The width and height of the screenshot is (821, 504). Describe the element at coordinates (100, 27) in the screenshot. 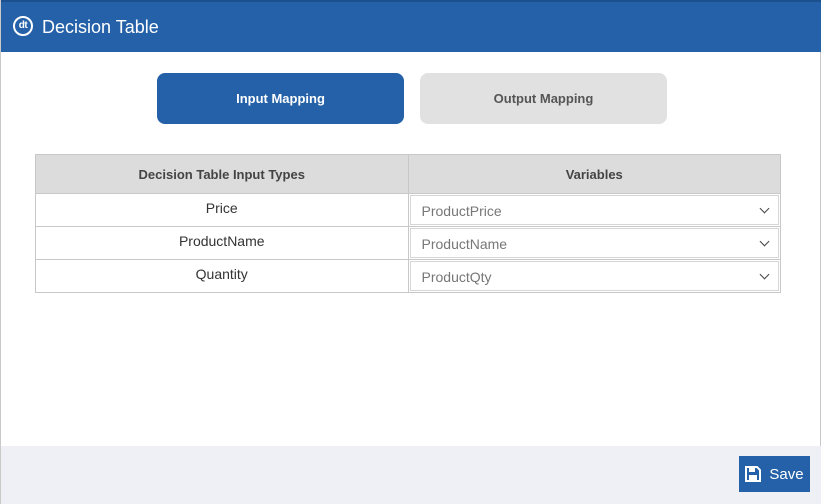

I see `window-title: Decision Table` at that location.